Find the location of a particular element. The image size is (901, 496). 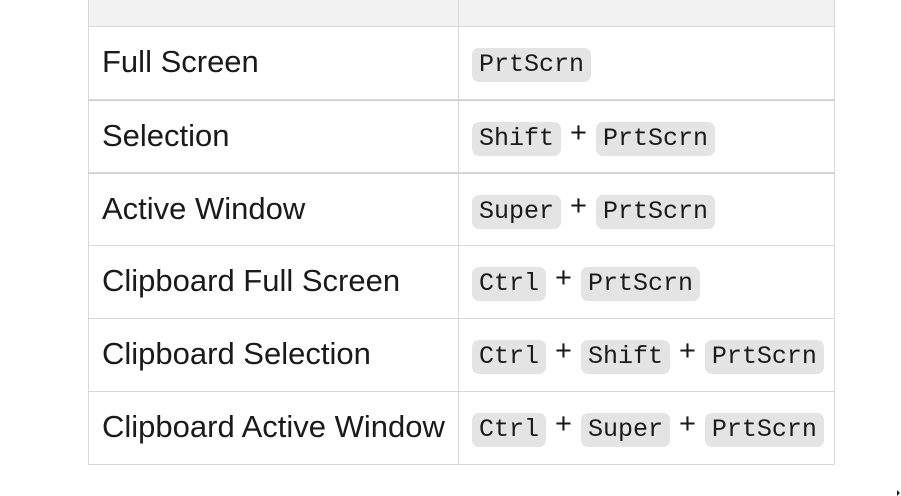

action-label: Clipboard Selection is located at coordinates (273, 355).